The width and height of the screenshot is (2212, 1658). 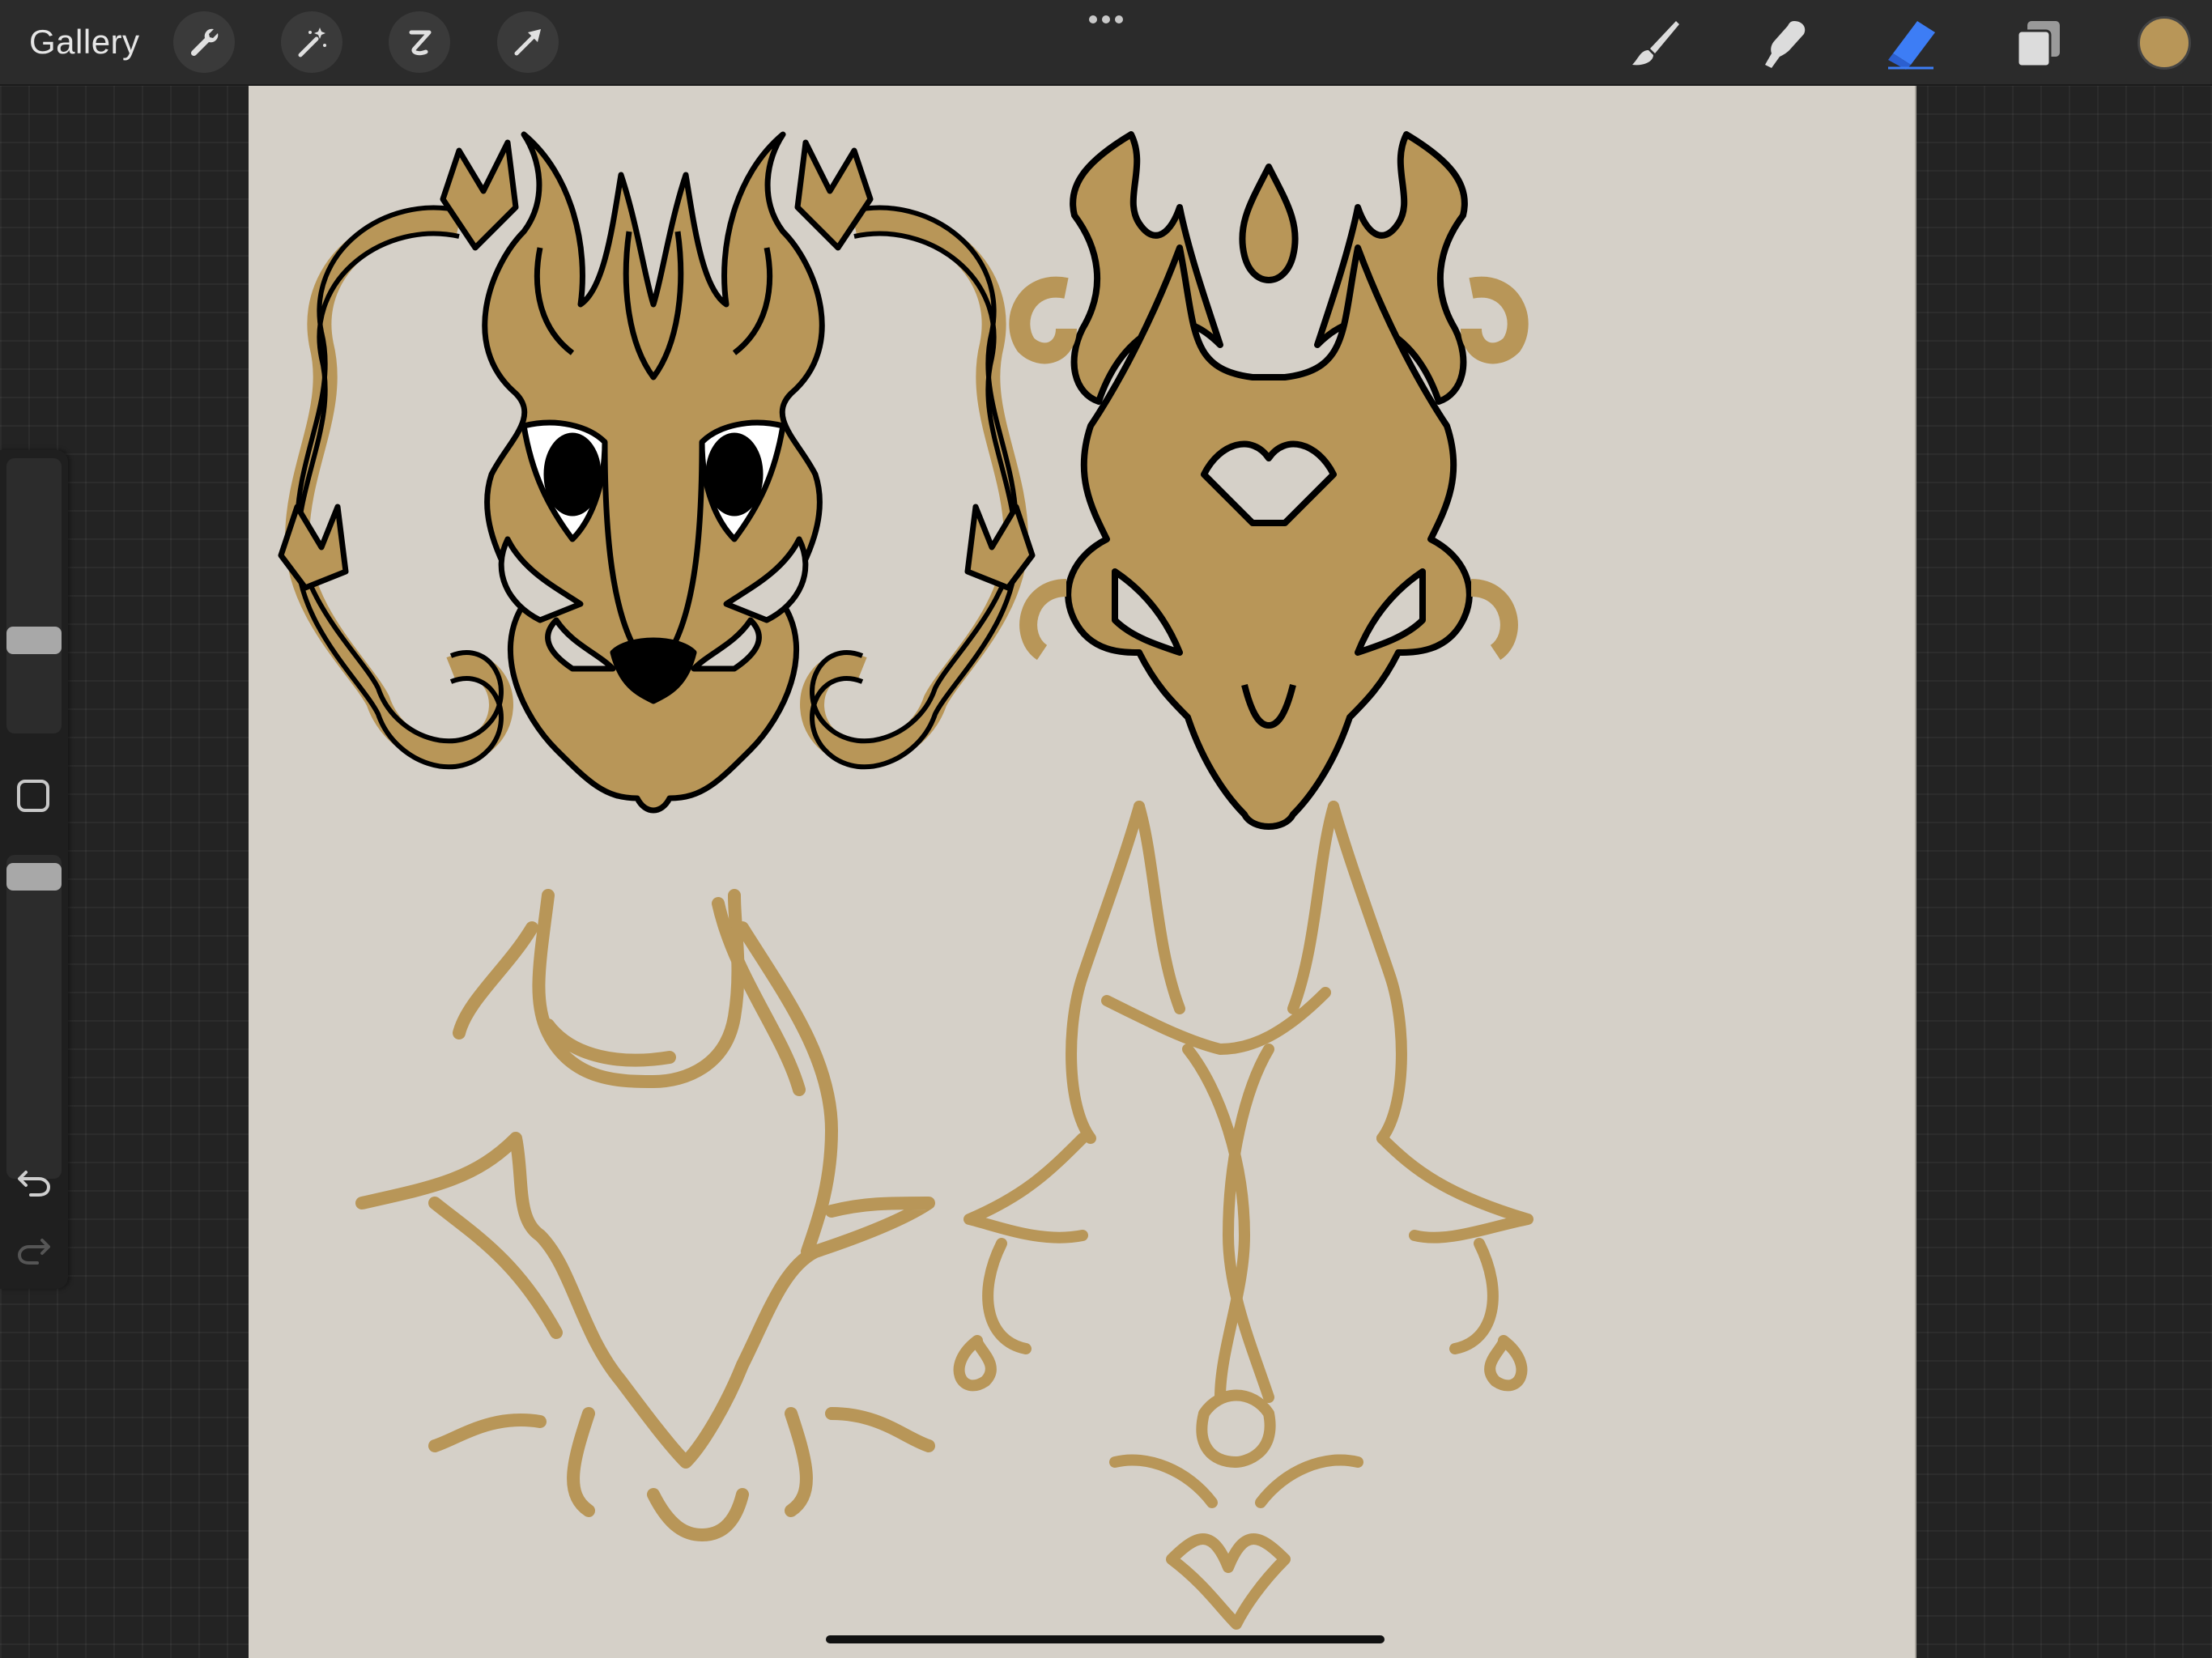 I want to click on layers-icon, so click(x=2038, y=44).